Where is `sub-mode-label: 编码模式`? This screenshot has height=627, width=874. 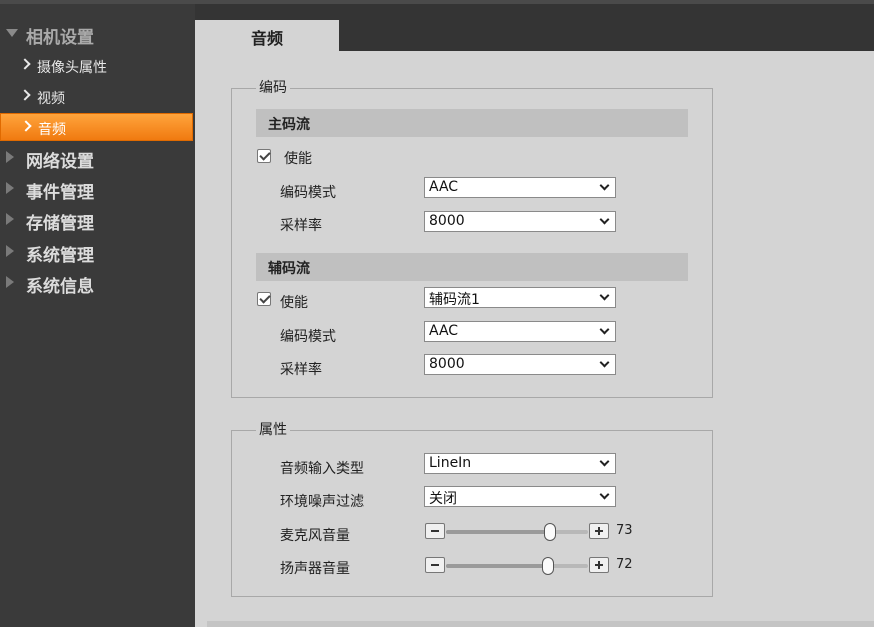 sub-mode-label: 编码模式 is located at coordinates (308, 337).